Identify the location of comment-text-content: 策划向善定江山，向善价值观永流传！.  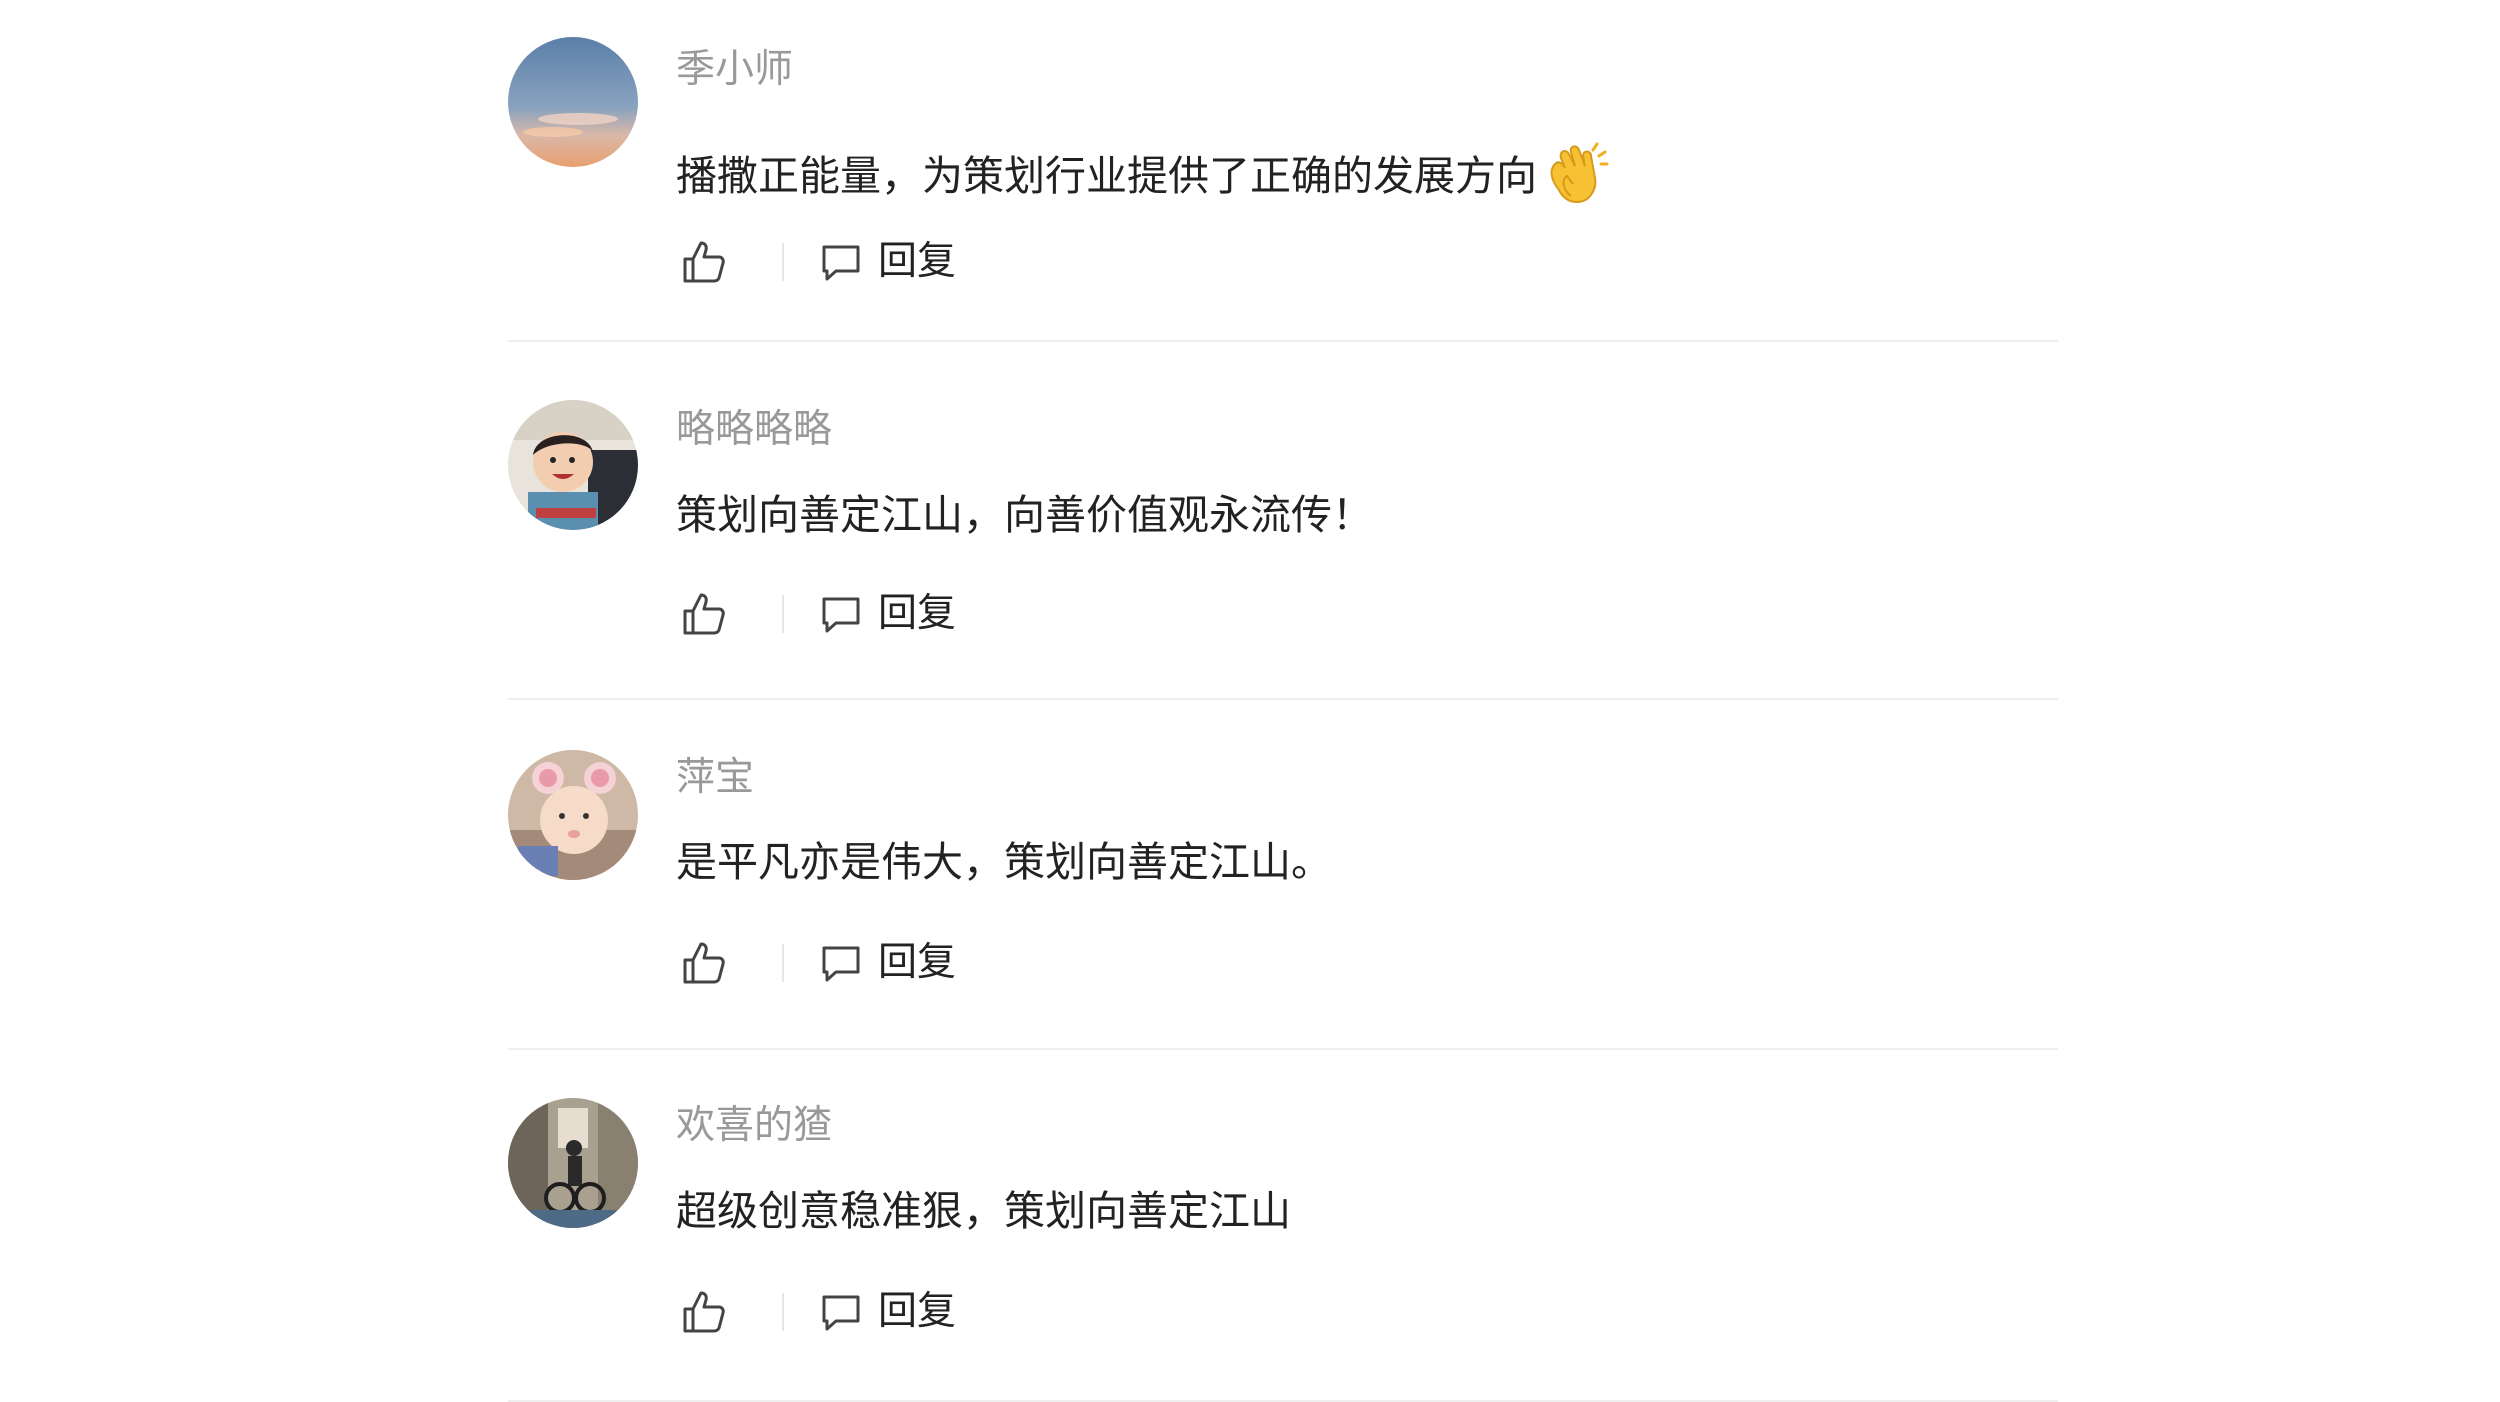
(1024, 515).